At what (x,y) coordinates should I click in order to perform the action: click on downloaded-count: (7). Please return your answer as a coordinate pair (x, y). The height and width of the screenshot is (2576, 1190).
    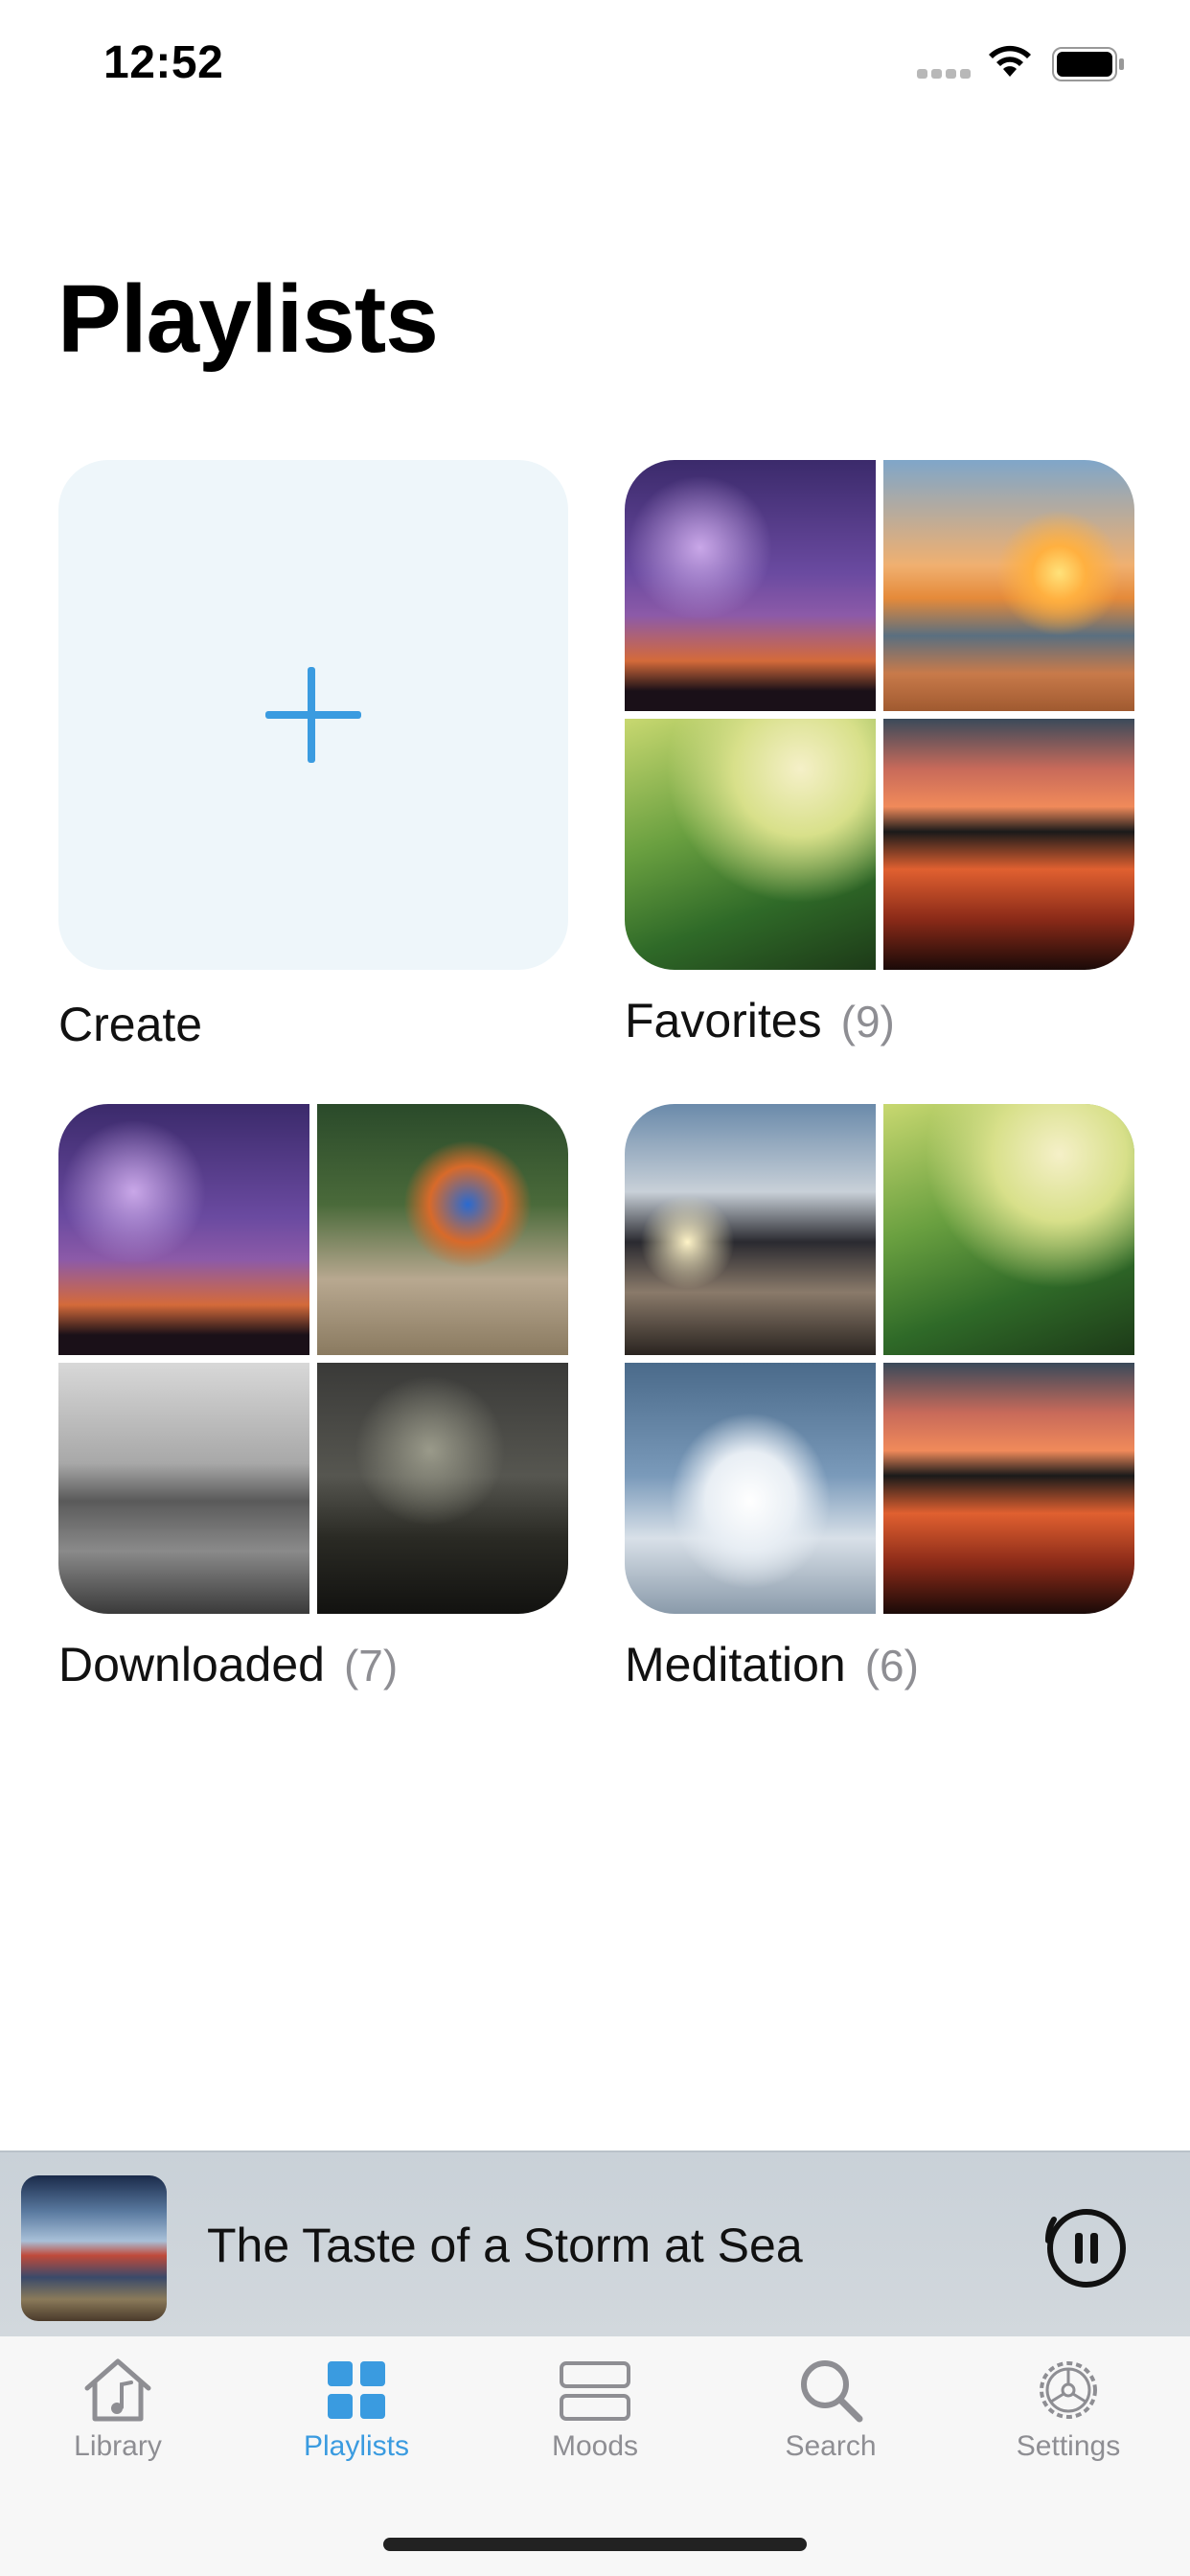
    Looking at the image, I should click on (371, 1665).